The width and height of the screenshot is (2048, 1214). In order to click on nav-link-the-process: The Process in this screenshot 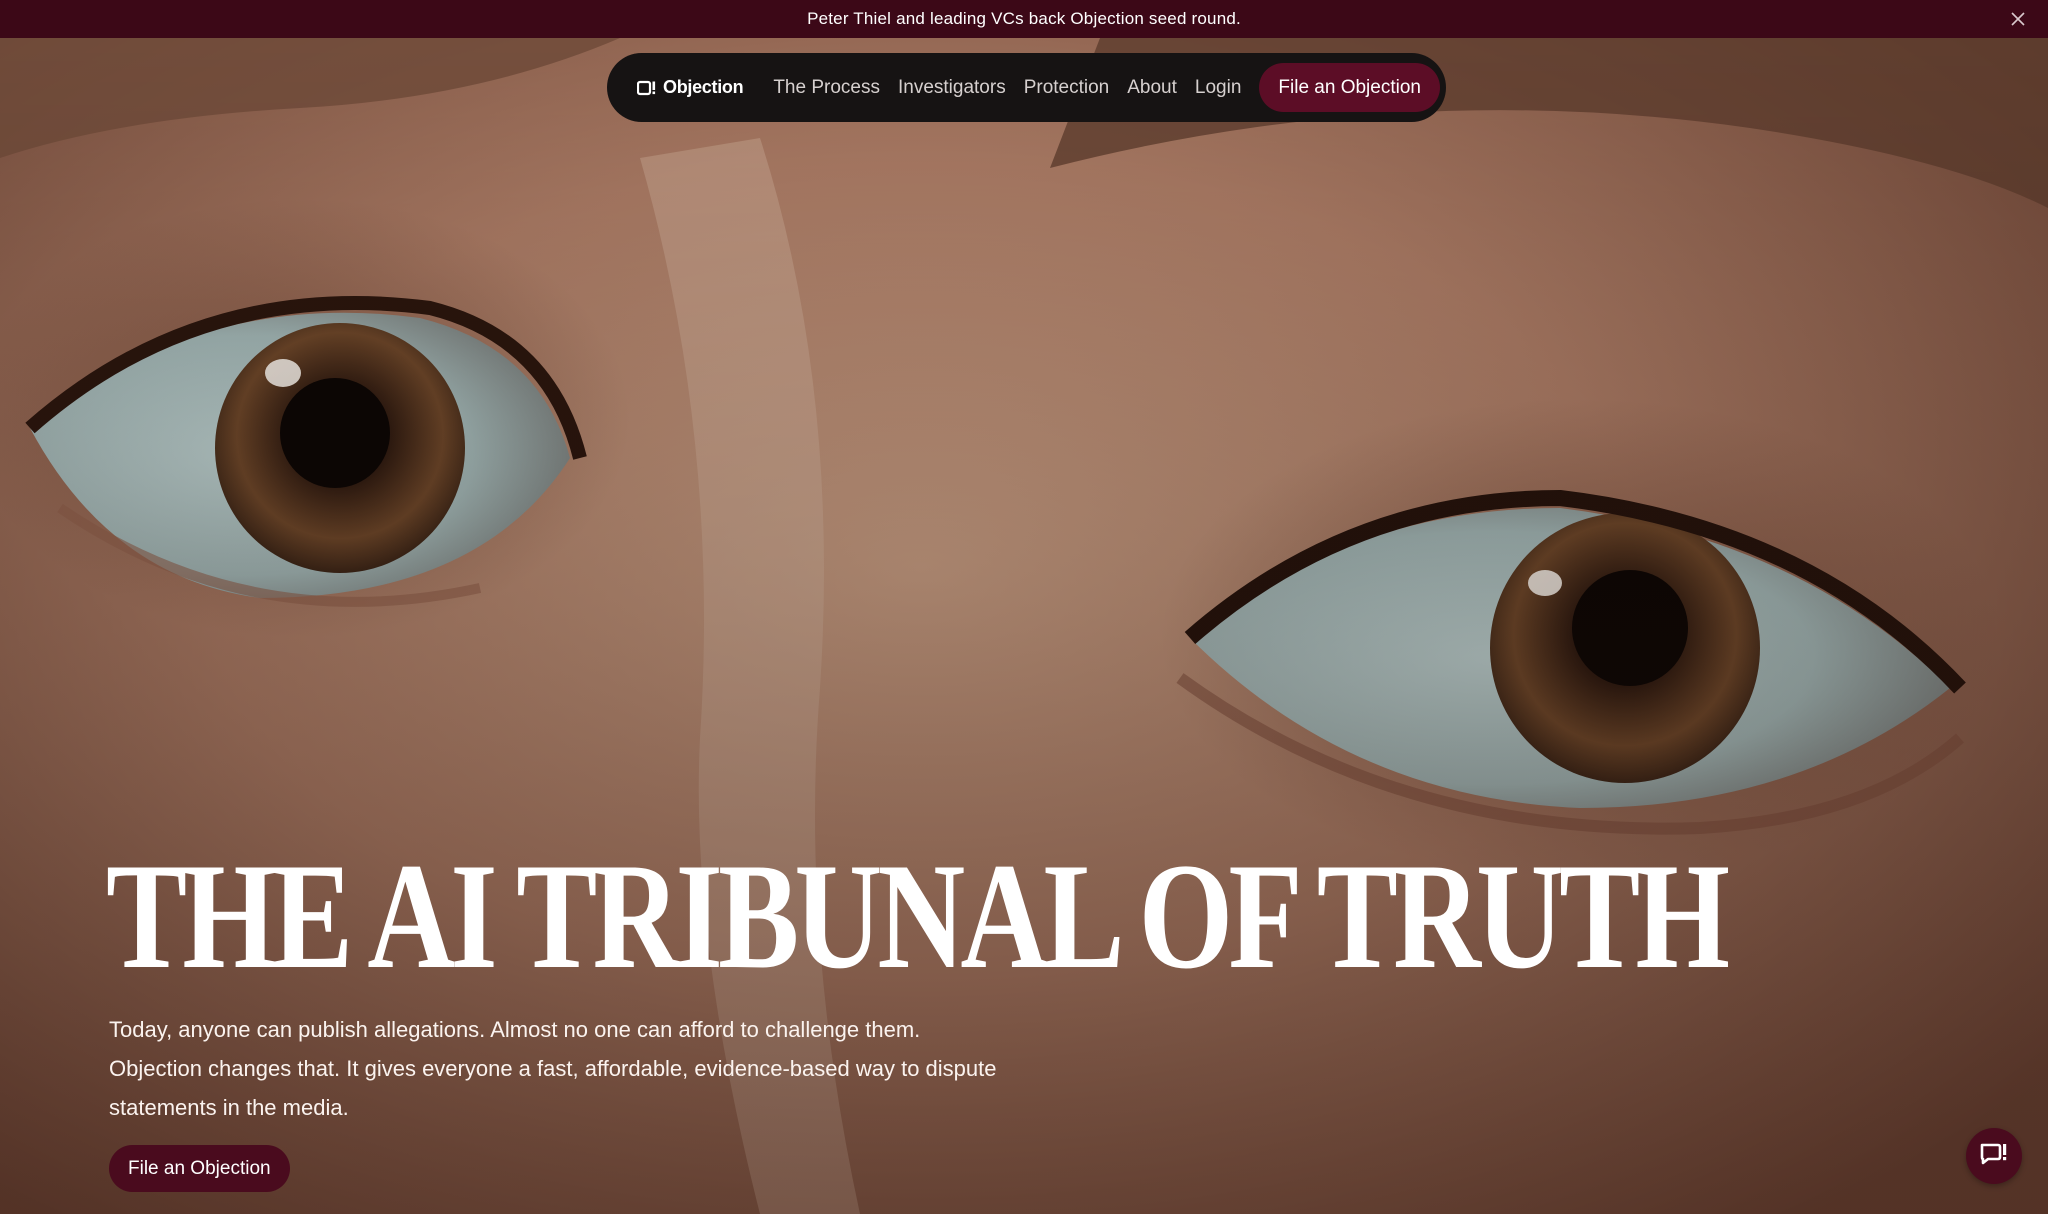, I will do `click(826, 88)`.